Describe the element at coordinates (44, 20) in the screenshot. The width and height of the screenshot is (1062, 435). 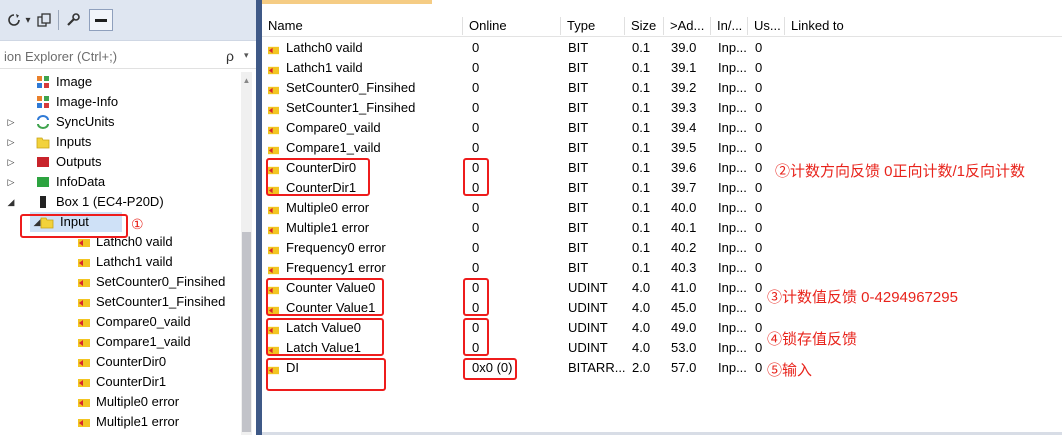
I see `copy-window-icon` at that location.